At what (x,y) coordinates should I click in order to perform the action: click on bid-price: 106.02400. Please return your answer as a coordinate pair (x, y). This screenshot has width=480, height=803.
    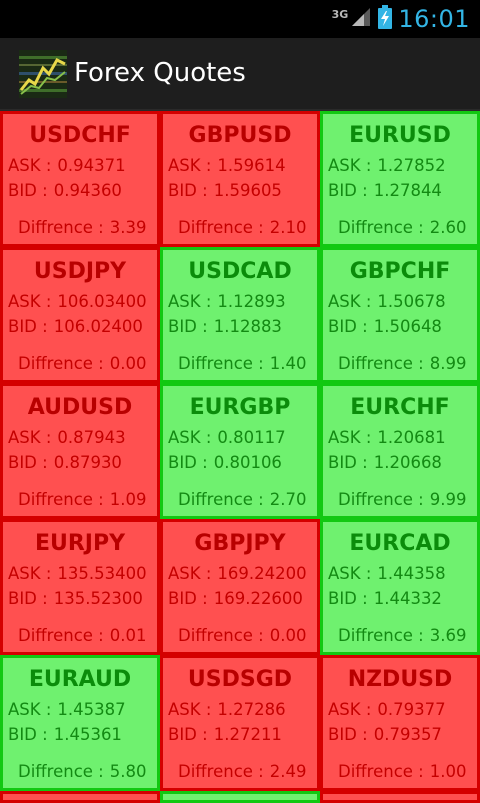
    Looking at the image, I should click on (98, 326).